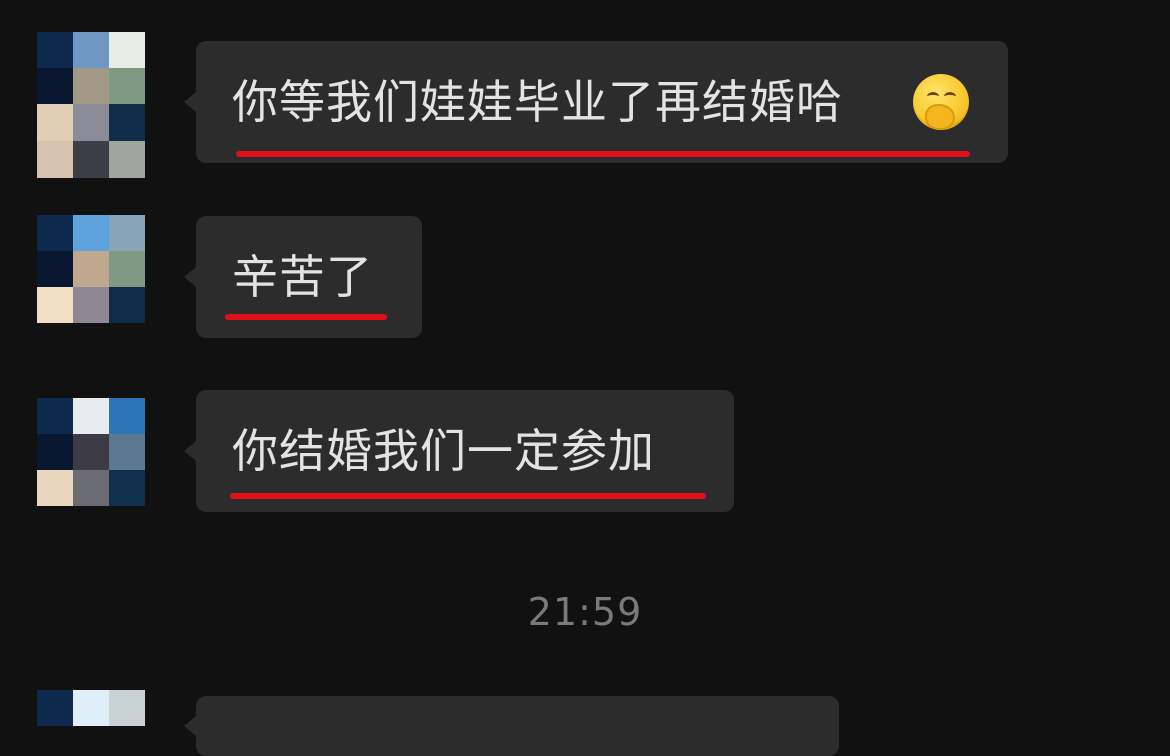 This screenshot has width=1170, height=756. What do you see at coordinates (511, 726) in the screenshot?
I see `message-bubble` at bounding box center [511, 726].